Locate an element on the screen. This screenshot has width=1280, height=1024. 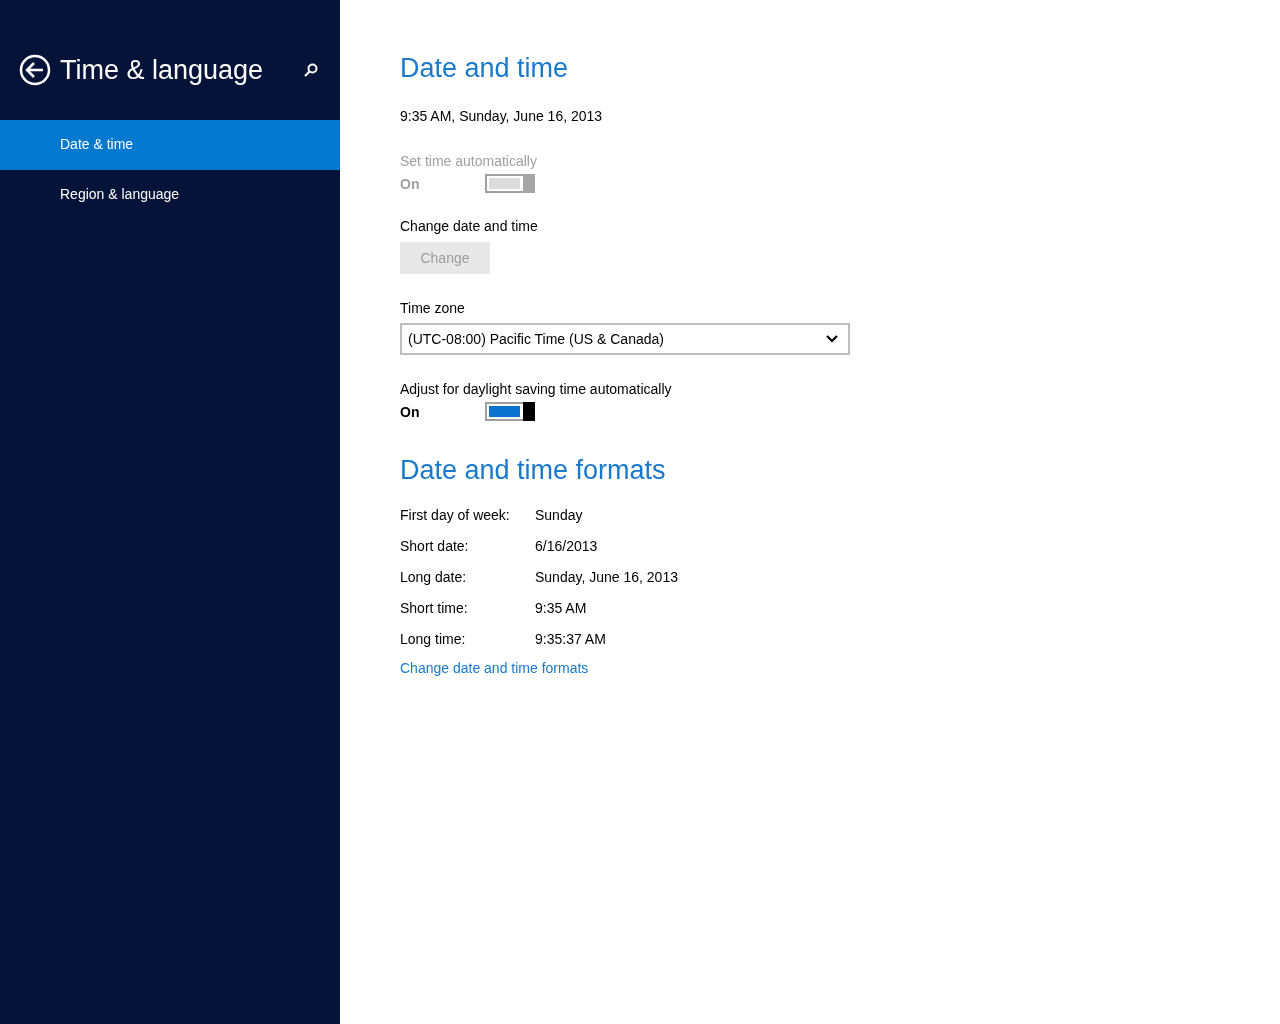
setting-label: Change date and time is located at coordinates (469, 226).